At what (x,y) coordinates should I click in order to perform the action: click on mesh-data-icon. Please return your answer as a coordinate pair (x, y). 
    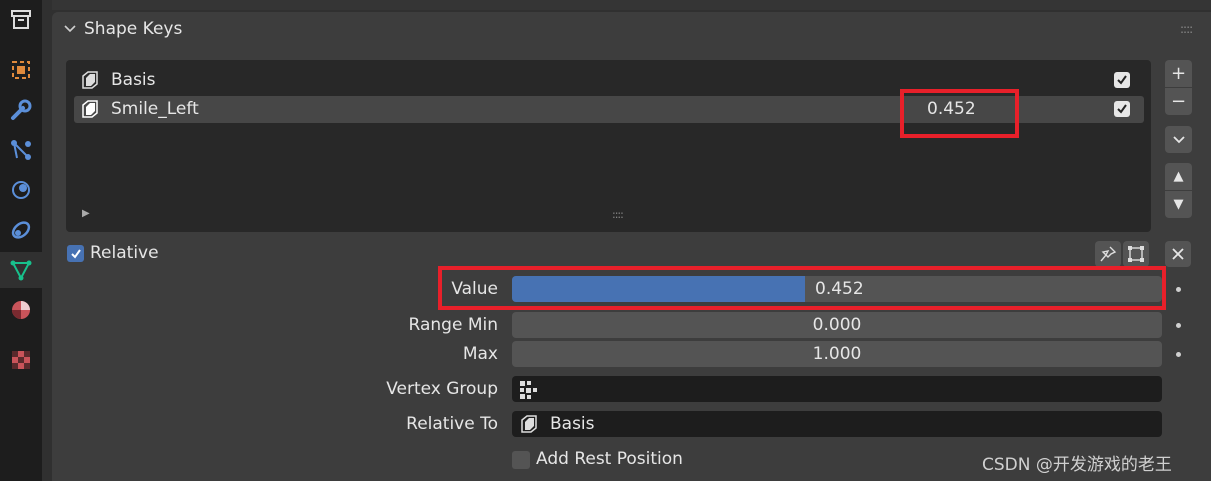
    Looking at the image, I should click on (21, 270).